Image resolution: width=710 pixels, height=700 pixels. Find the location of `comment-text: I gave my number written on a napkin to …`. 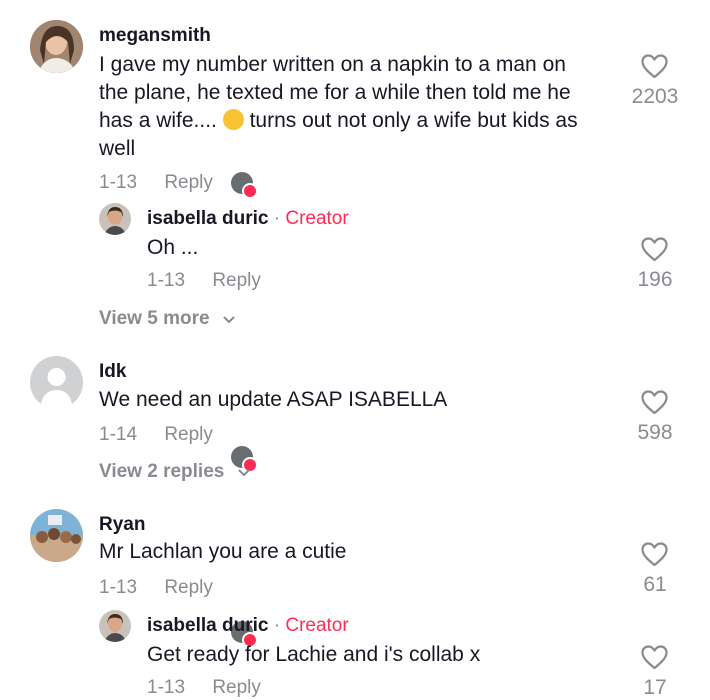

comment-text: I gave my number written on a napkin to … is located at coordinates (338, 106).